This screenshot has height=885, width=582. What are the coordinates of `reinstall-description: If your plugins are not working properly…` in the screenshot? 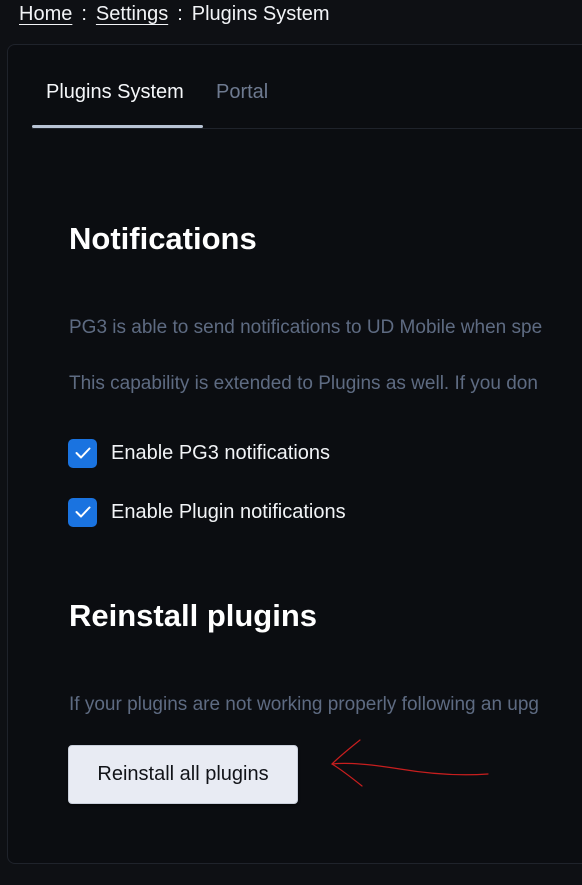 It's located at (304, 704).